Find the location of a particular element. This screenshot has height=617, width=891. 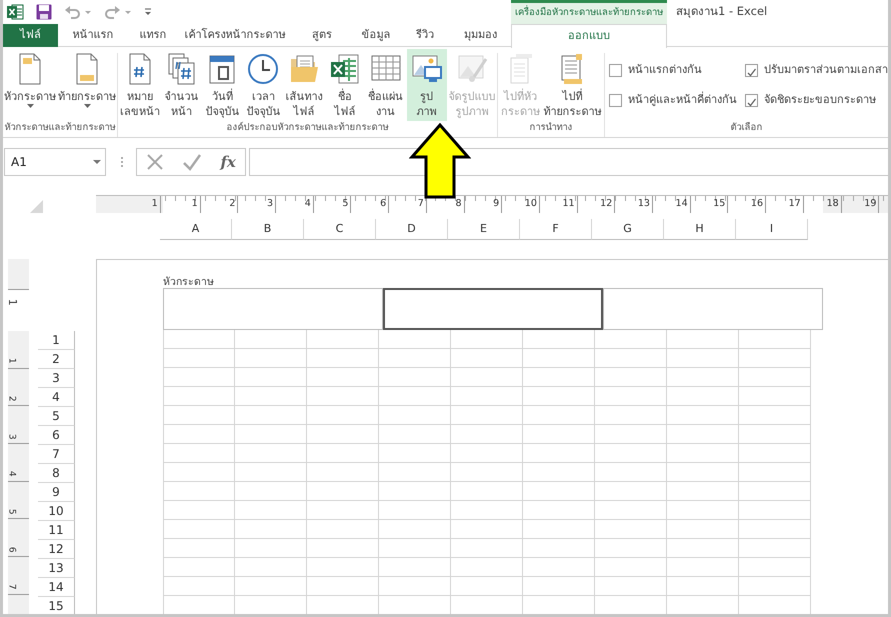

ribbon-tab: เค้าโครงหน้ากระดาษ is located at coordinates (235, 35).